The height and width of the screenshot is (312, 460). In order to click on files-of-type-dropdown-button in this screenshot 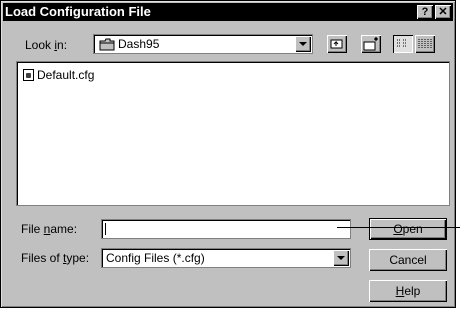, I will do `click(341, 258)`.